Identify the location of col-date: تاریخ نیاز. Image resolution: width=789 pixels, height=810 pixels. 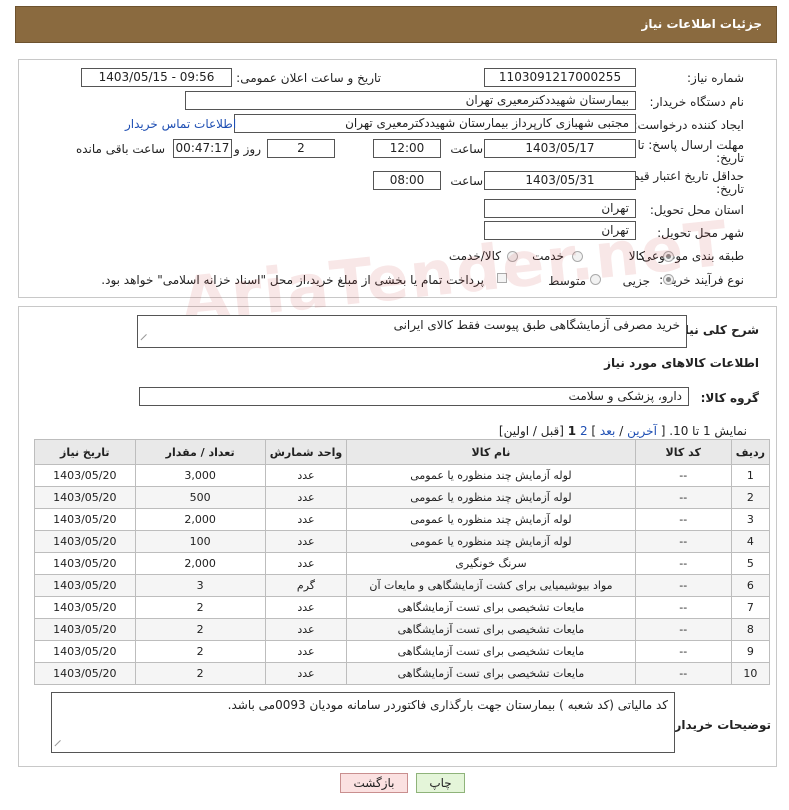
(85, 452).